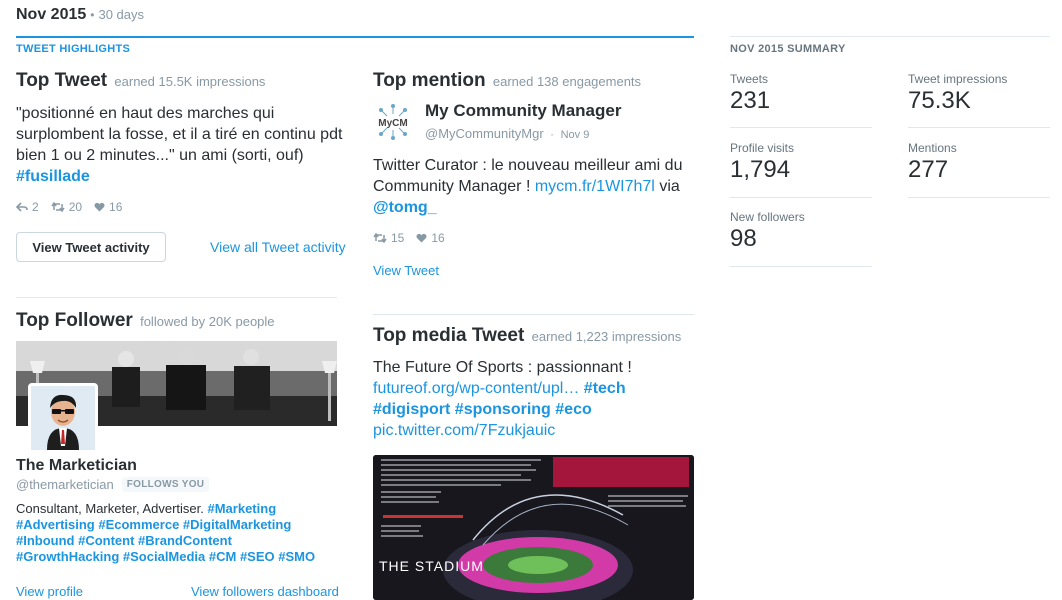  I want to click on top-mention-title: Top mention earned 138 engagements, so click(507, 81).